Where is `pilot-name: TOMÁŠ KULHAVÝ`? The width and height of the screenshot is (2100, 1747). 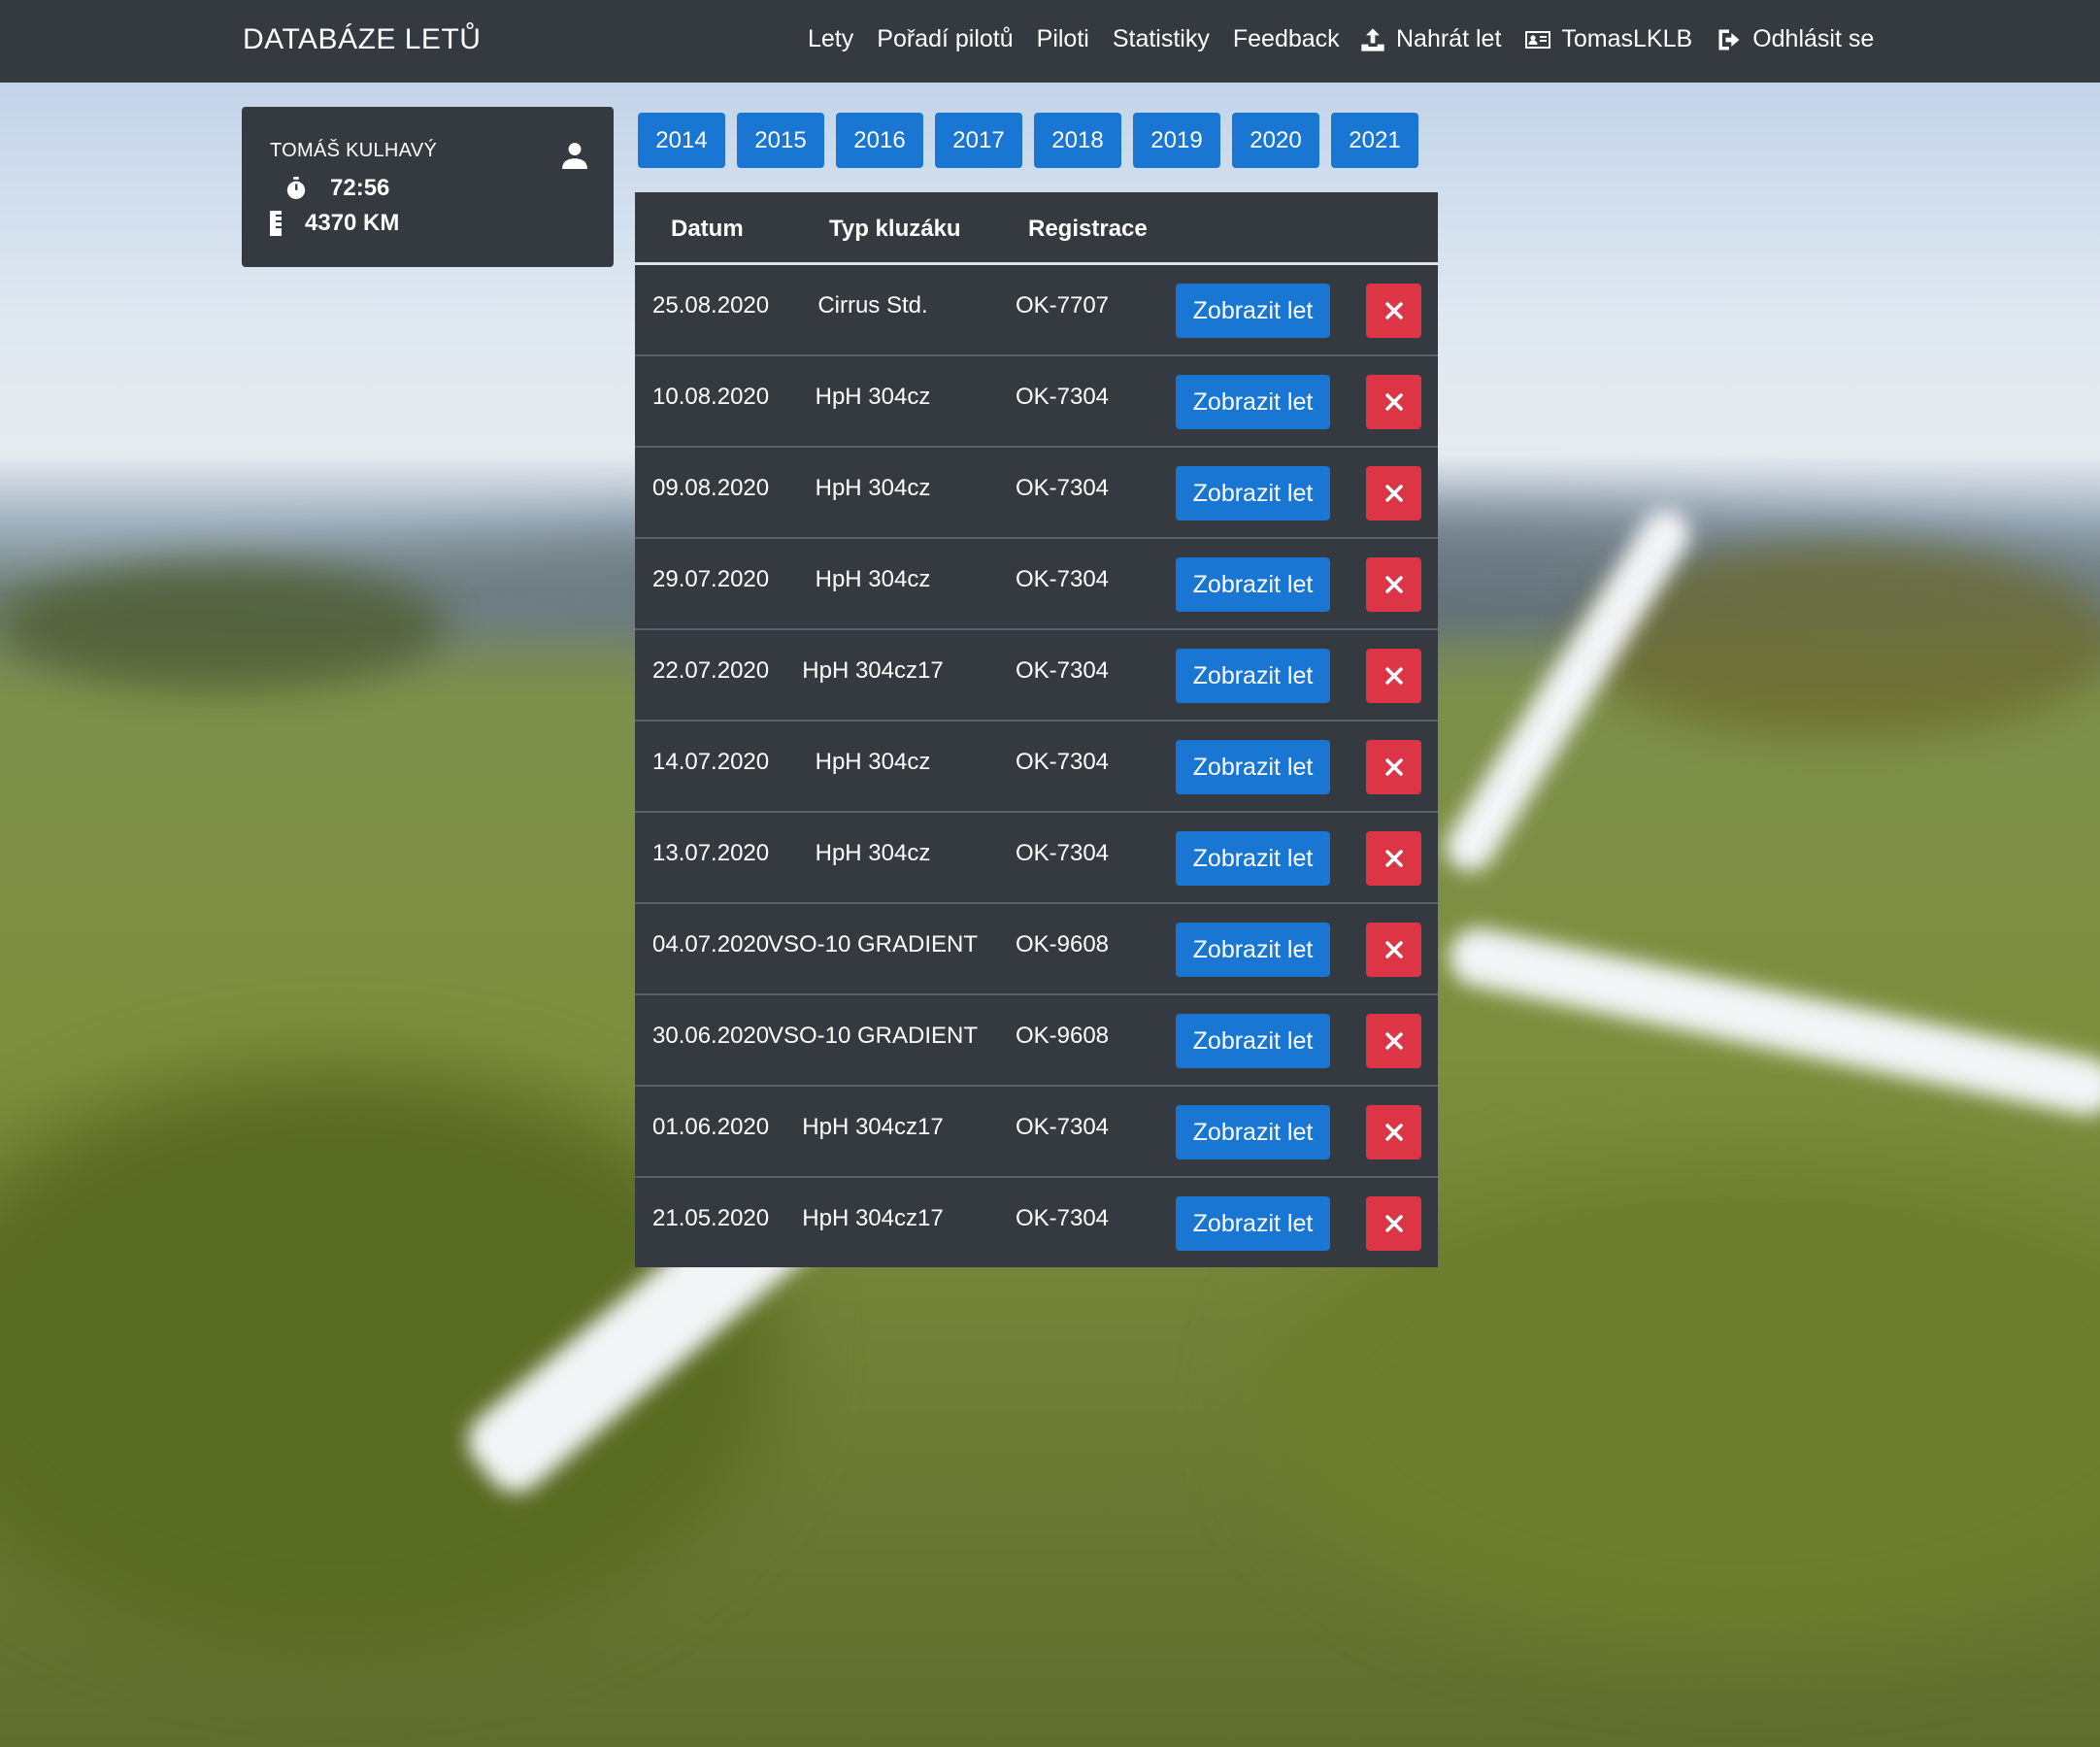
pilot-name: TOMÁŠ KULHAVÝ is located at coordinates (354, 151).